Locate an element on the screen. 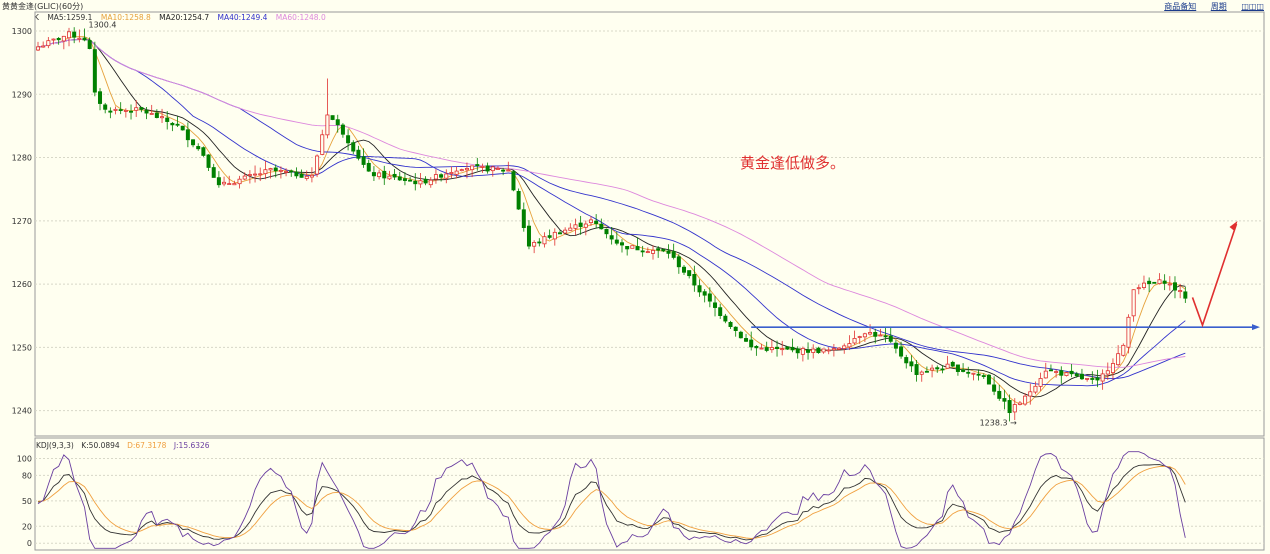 This screenshot has width=1270, height=554. kdj-d-line is located at coordinates (611, 502).